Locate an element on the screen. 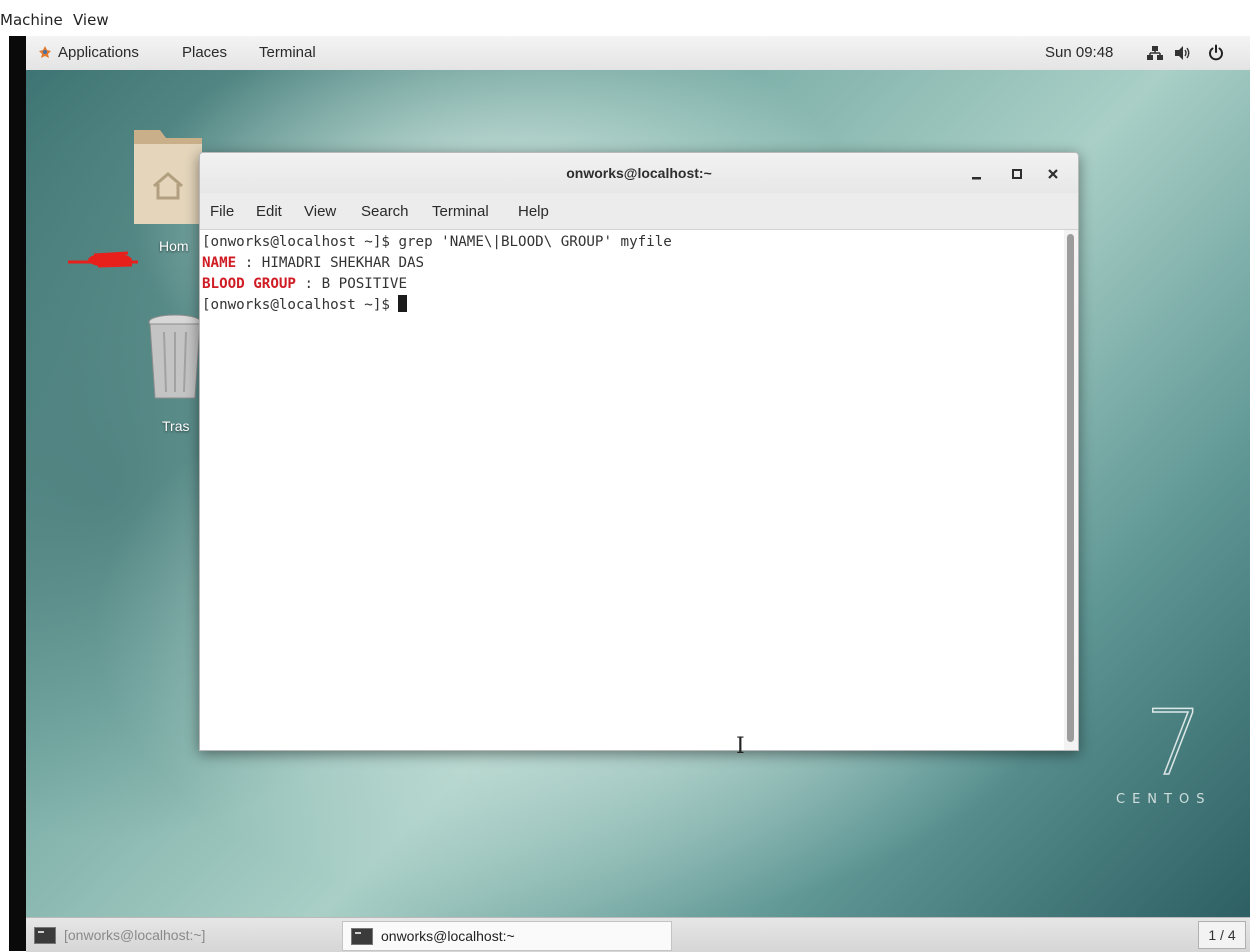 This screenshot has width=1250, height=952. top-panel: Applications Places Terminal Sun 09:48 is located at coordinates (638, 53).